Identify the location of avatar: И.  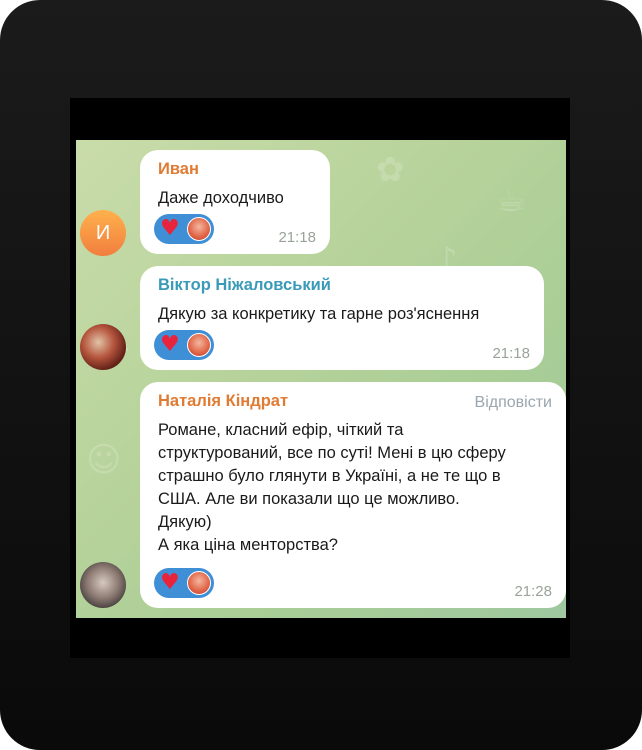
(103, 233).